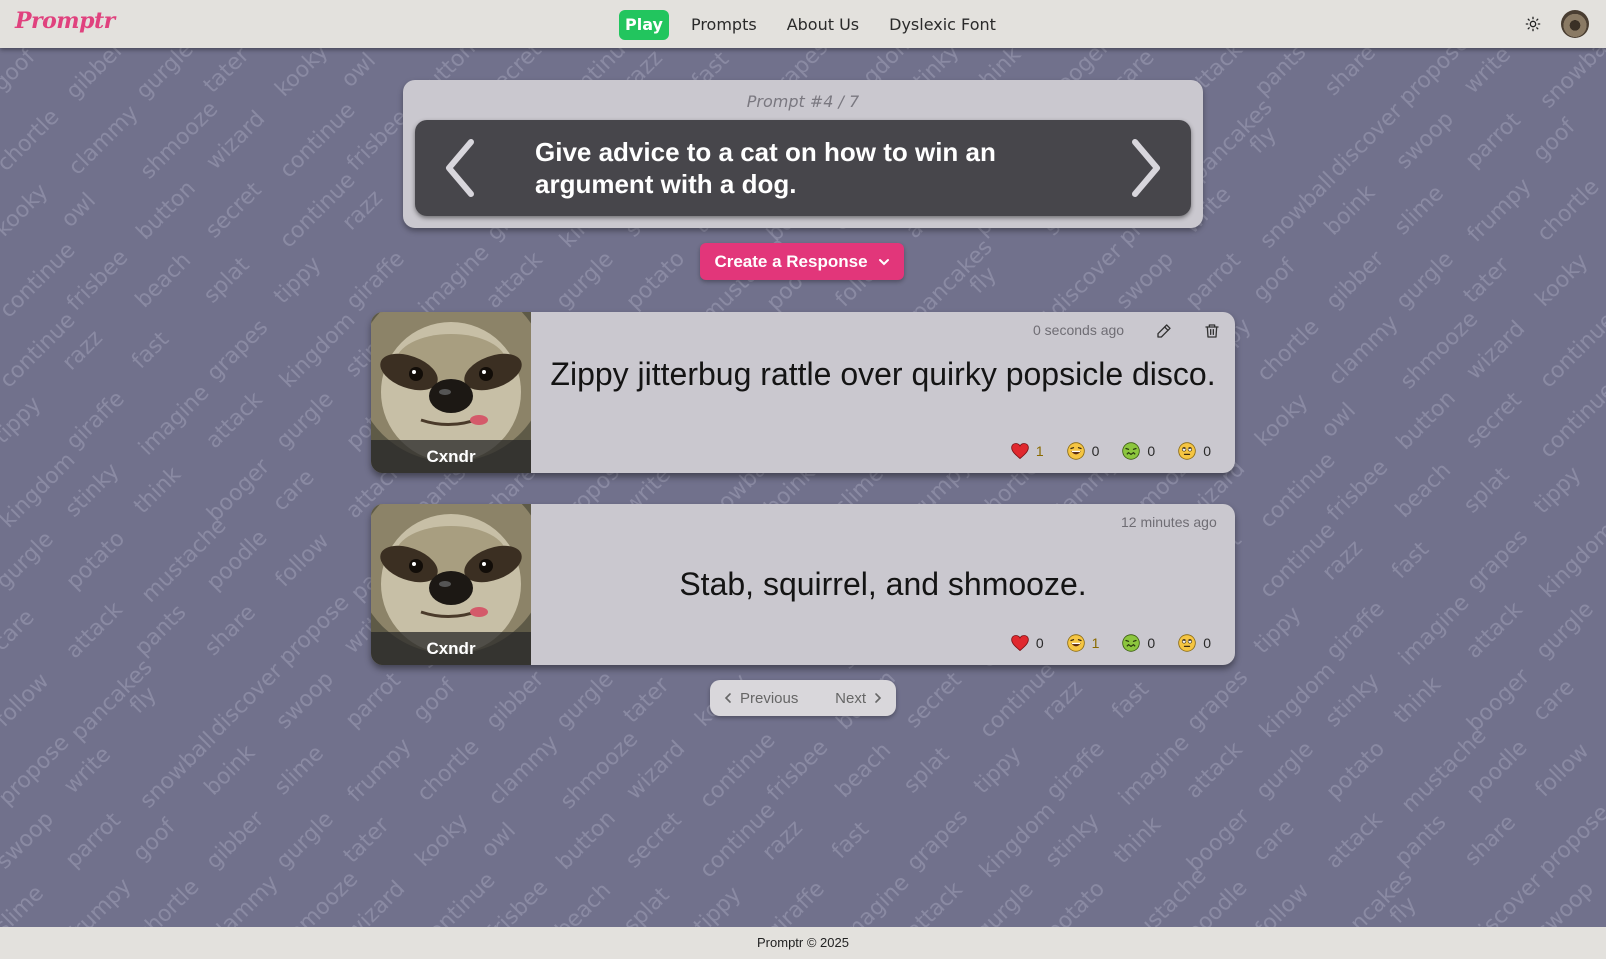 This screenshot has height=959, width=1606. I want to click on background-word: wizard, so click(376, 901).